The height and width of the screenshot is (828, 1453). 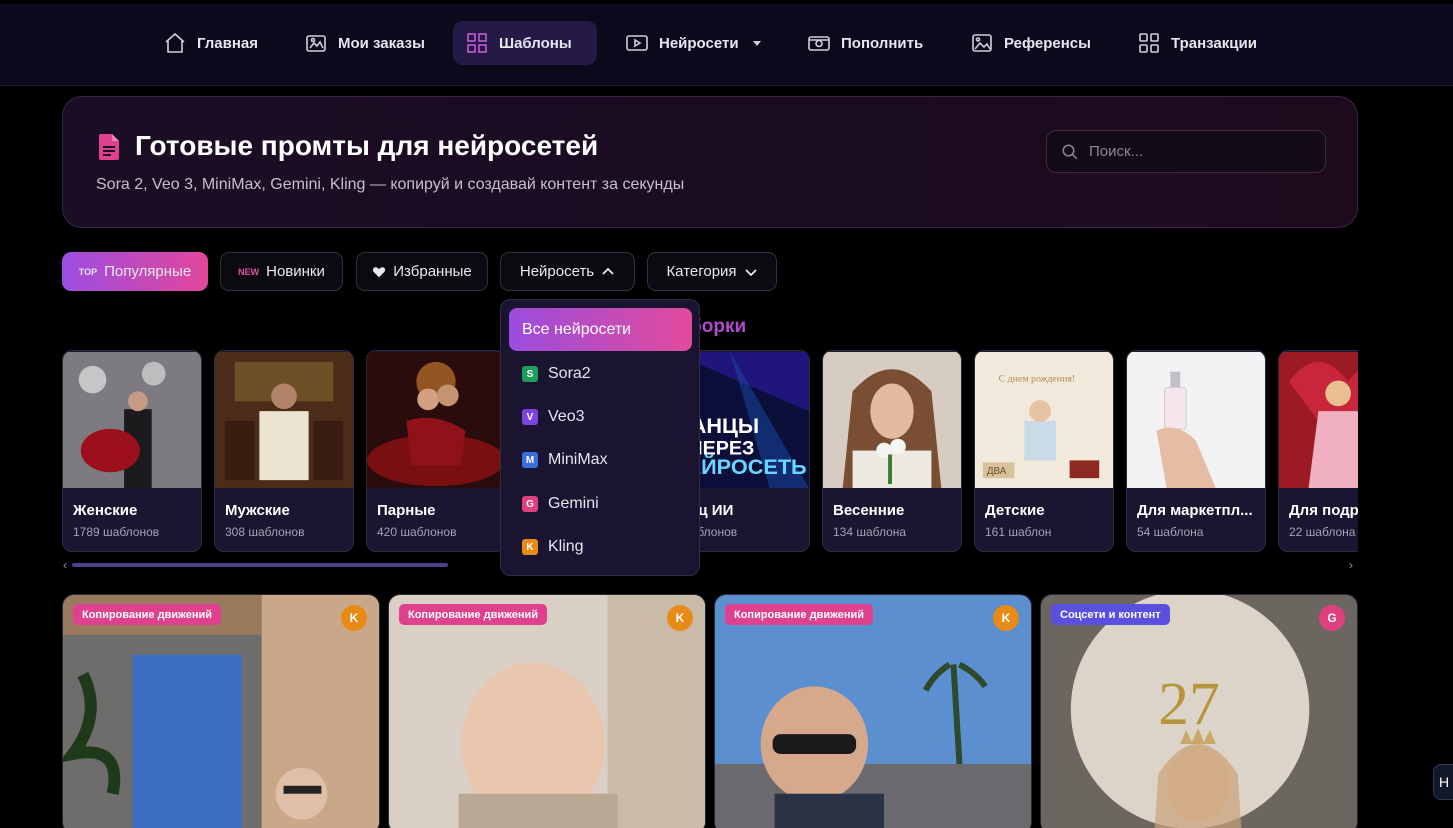 I want to click on category-count: 1789 шаблонов, so click(x=116, y=532).